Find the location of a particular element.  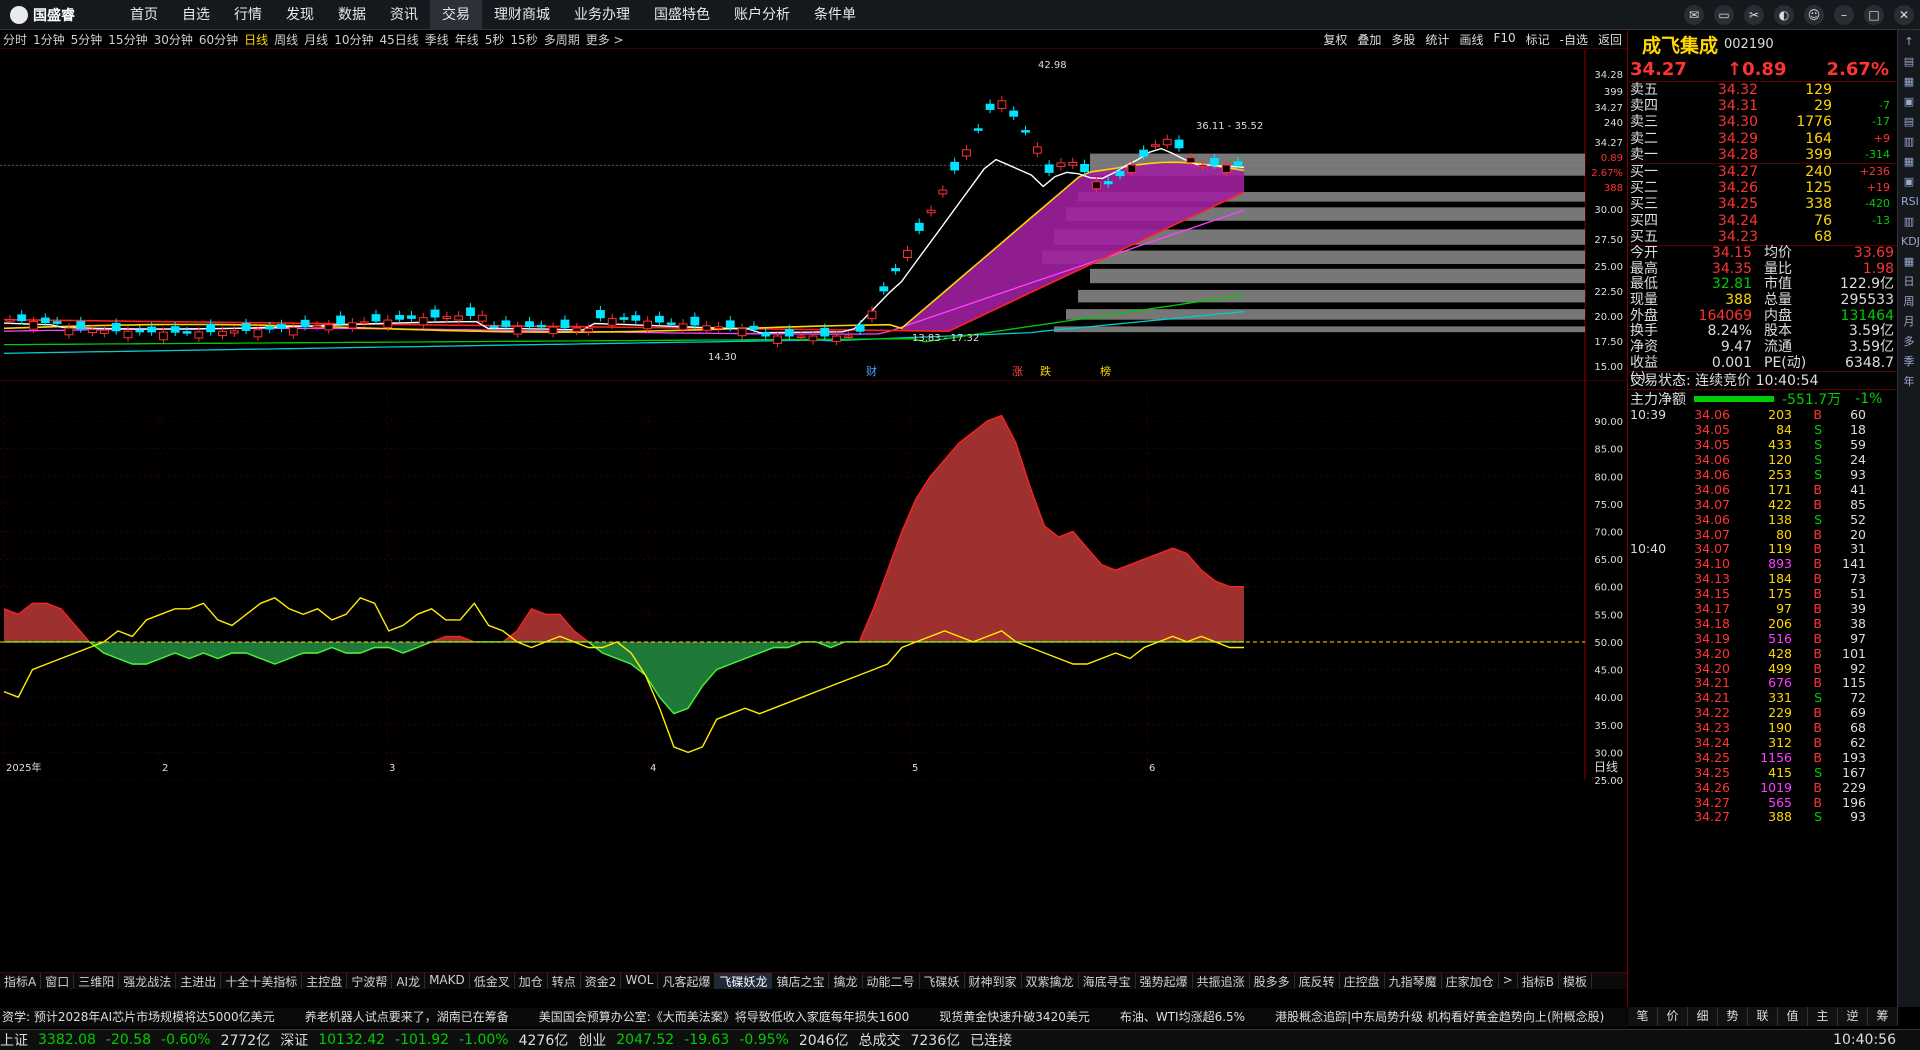

news-item-5: 港股概念追踪|中东局势升级 机构看好黄金趋势向上(附概念股) is located at coordinates (1439, 1017).